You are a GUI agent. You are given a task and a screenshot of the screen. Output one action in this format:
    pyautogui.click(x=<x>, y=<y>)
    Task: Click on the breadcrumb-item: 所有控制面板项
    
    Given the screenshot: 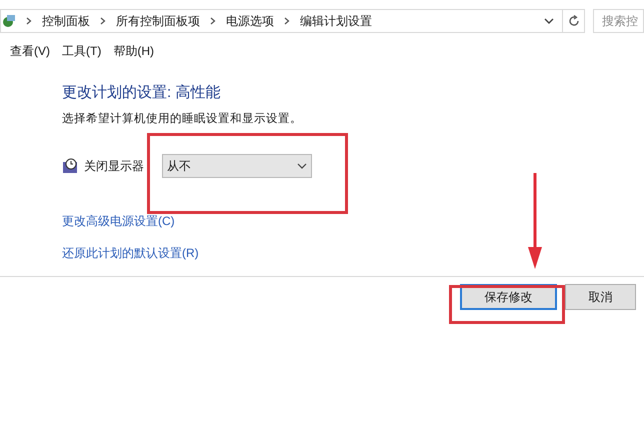 What is the action you would take?
    pyautogui.click(x=158, y=21)
    